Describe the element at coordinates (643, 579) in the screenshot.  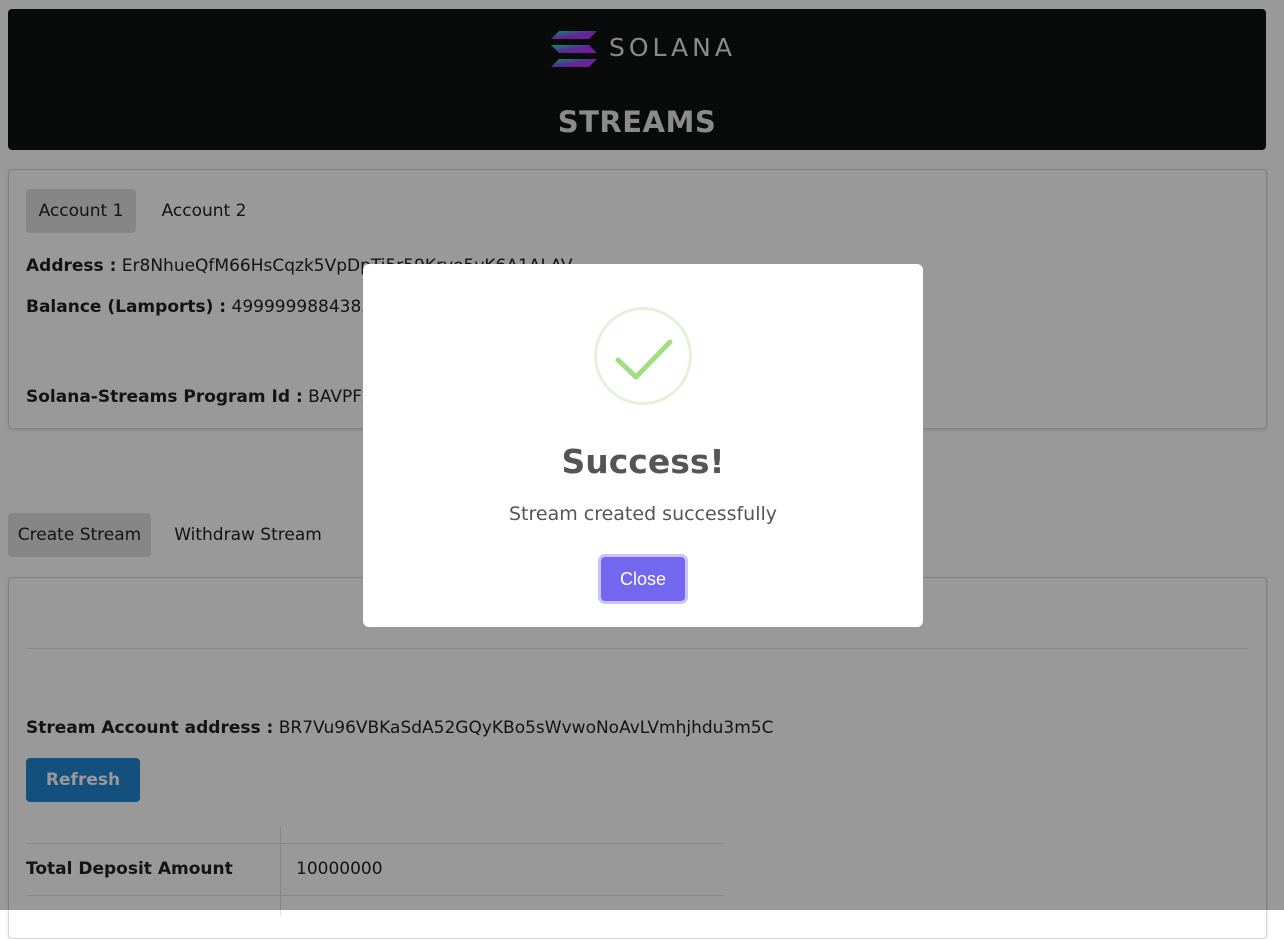
I see `close-button: Close` at that location.